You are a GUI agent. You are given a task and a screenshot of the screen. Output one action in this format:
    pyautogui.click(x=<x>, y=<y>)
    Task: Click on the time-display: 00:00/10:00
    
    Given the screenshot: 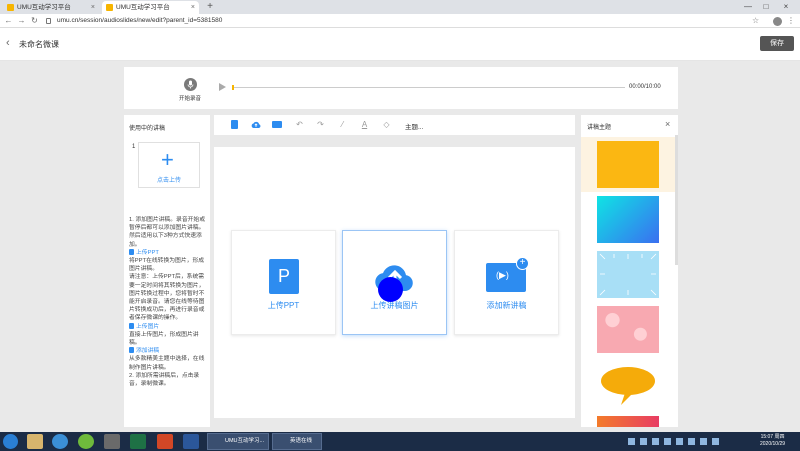 What is the action you would take?
    pyautogui.click(x=645, y=87)
    